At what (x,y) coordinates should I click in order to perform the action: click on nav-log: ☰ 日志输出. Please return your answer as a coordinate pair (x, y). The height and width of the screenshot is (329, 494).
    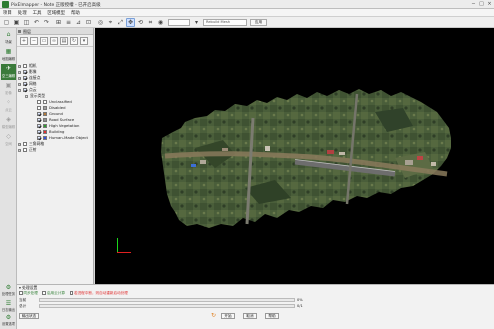
    Looking at the image, I should click on (8, 306).